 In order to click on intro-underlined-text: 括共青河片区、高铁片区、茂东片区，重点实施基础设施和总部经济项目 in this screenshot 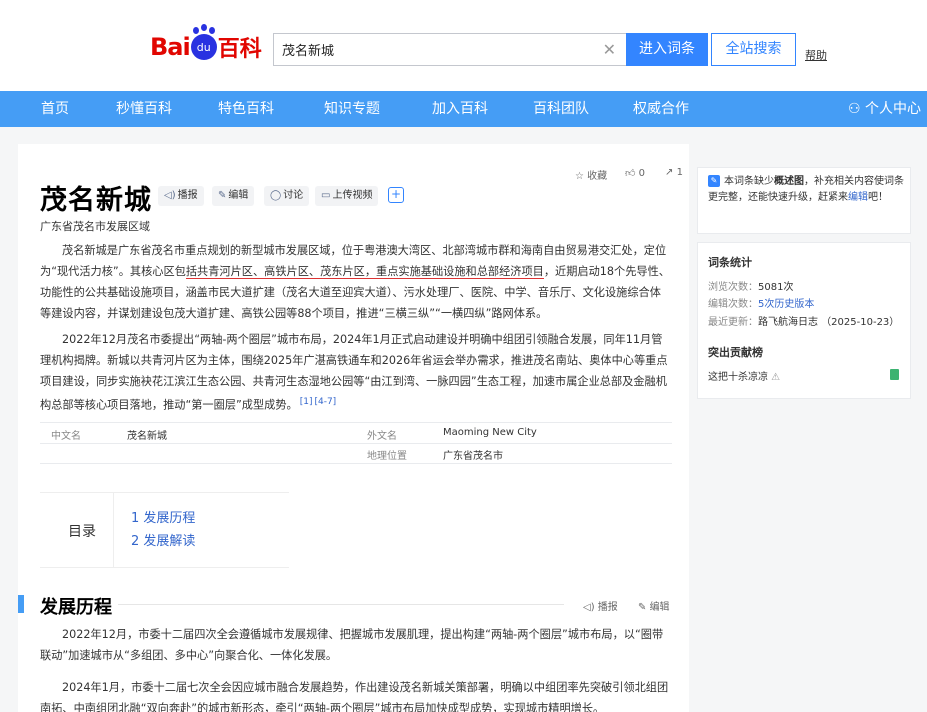, I will do `click(364, 272)`.